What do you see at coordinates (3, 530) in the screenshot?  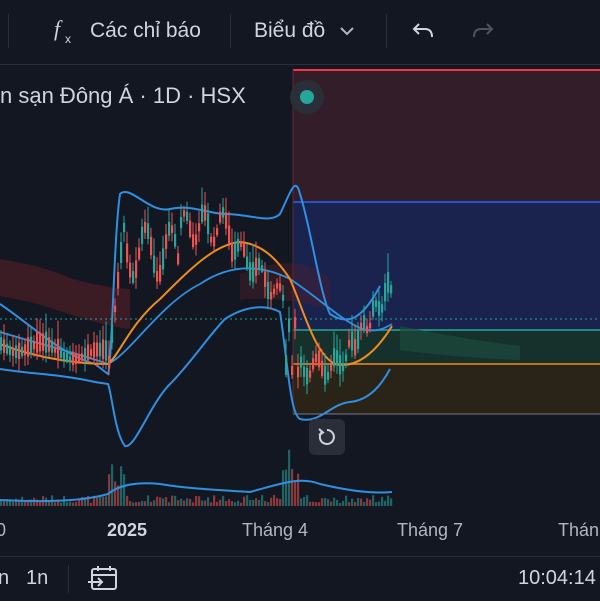 I see `time-tick: 0` at bounding box center [3, 530].